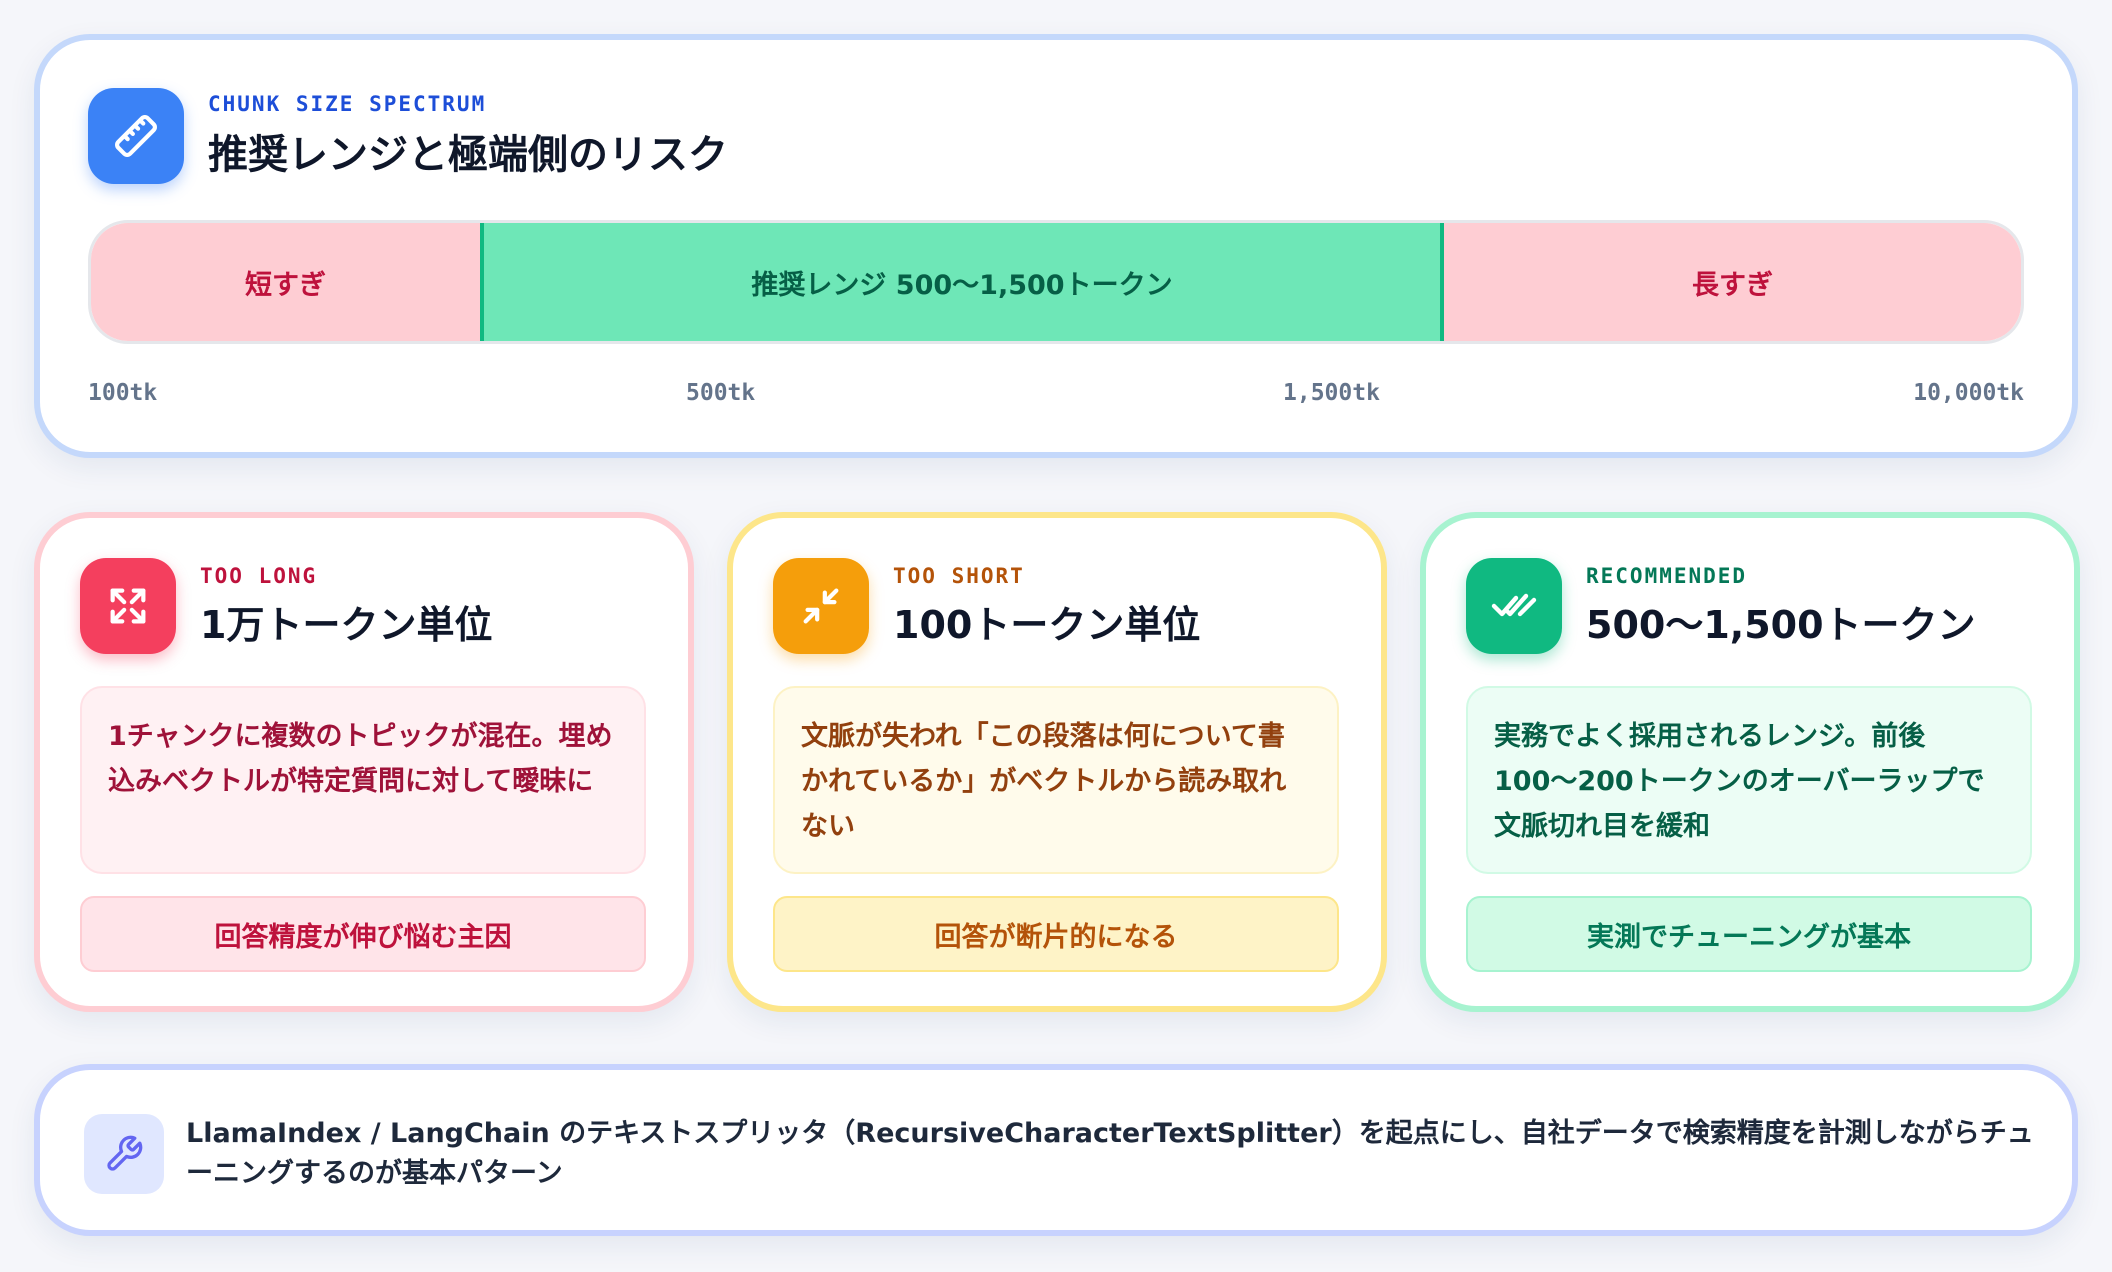 Image resolution: width=2112 pixels, height=1272 pixels. What do you see at coordinates (363, 934) in the screenshot?
I see `card-outcome-pill: 回答精度が伸び悩む主因` at bounding box center [363, 934].